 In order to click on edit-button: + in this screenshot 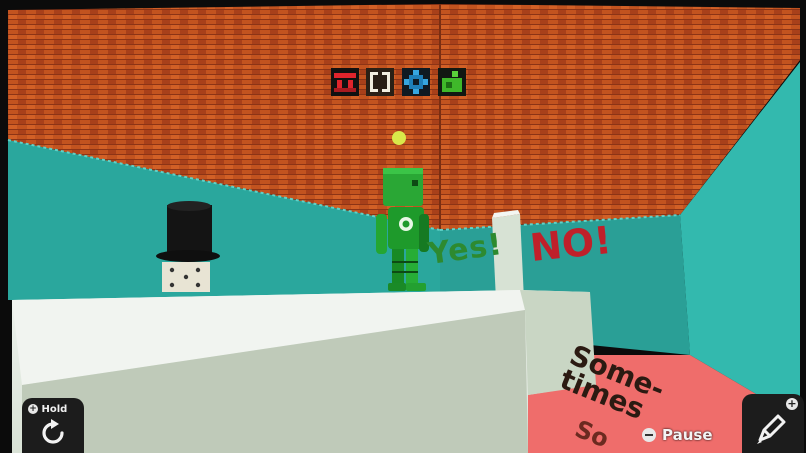, I will do `click(773, 423)`.